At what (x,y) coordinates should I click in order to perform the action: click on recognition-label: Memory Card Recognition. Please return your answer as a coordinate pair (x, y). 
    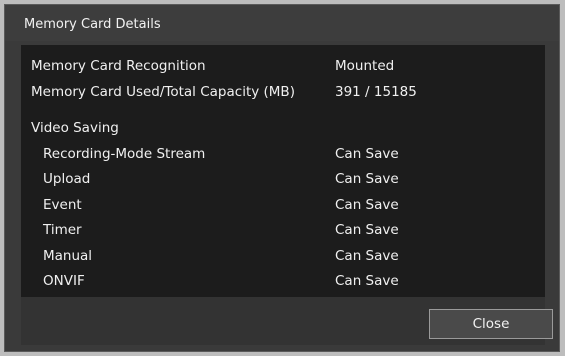
    Looking at the image, I should click on (118, 66).